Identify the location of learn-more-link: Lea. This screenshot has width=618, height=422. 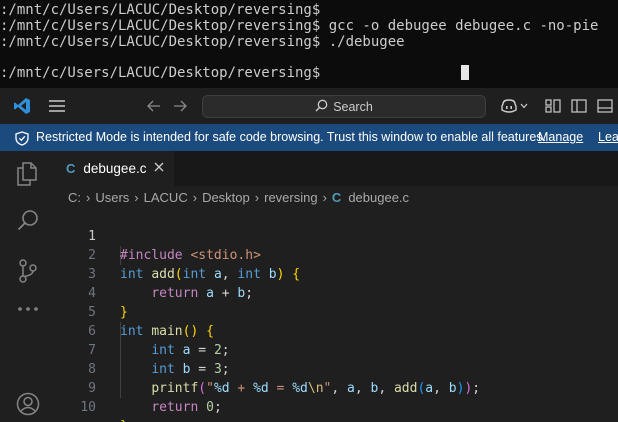
(608, 137).